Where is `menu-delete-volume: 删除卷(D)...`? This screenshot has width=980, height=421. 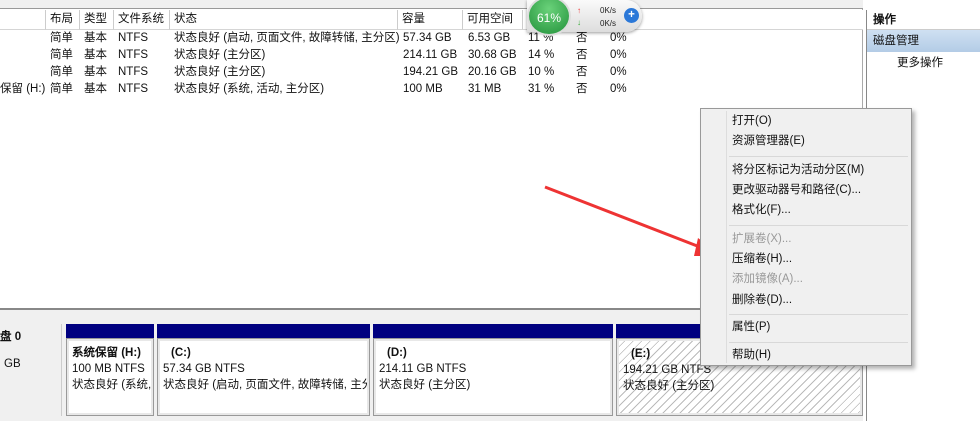
menu-delete-volume: 删除卷(D)... is located at coordinates (762, 300).